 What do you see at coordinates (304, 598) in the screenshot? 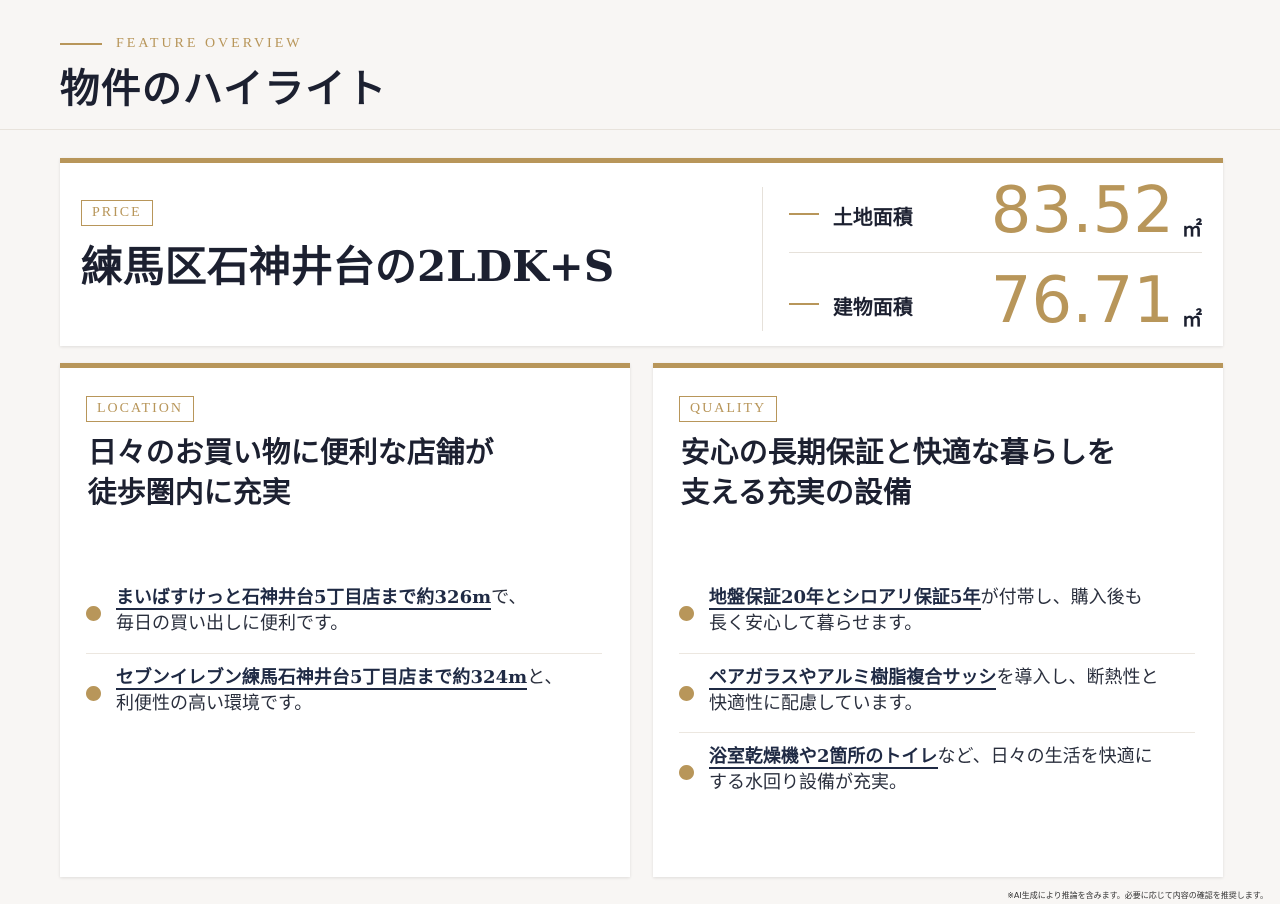
I see `highlight-text: まいばすけっと石神井台5丁目店まで約326m` at bounding box center [304, 598].